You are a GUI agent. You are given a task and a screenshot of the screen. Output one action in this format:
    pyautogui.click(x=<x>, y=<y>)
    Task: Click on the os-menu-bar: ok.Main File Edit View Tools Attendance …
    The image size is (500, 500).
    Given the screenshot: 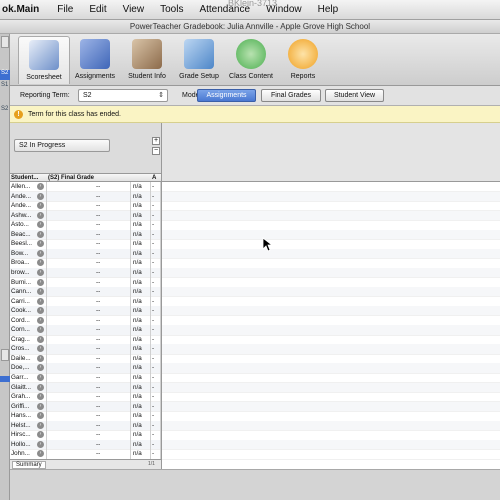 What is the action you would take?
    pyautogui.click(x=250, y=10)
    